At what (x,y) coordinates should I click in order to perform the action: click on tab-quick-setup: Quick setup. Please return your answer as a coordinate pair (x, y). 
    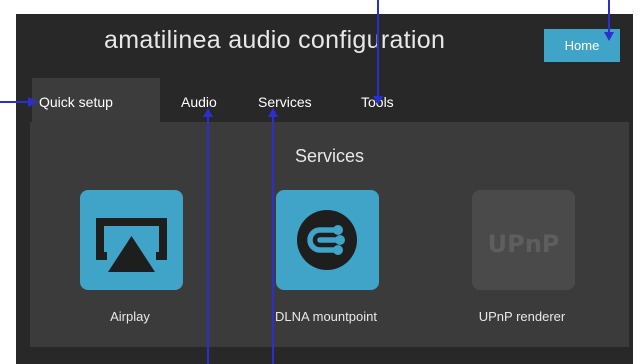
    Looking at the image, I should click on (96, 100).